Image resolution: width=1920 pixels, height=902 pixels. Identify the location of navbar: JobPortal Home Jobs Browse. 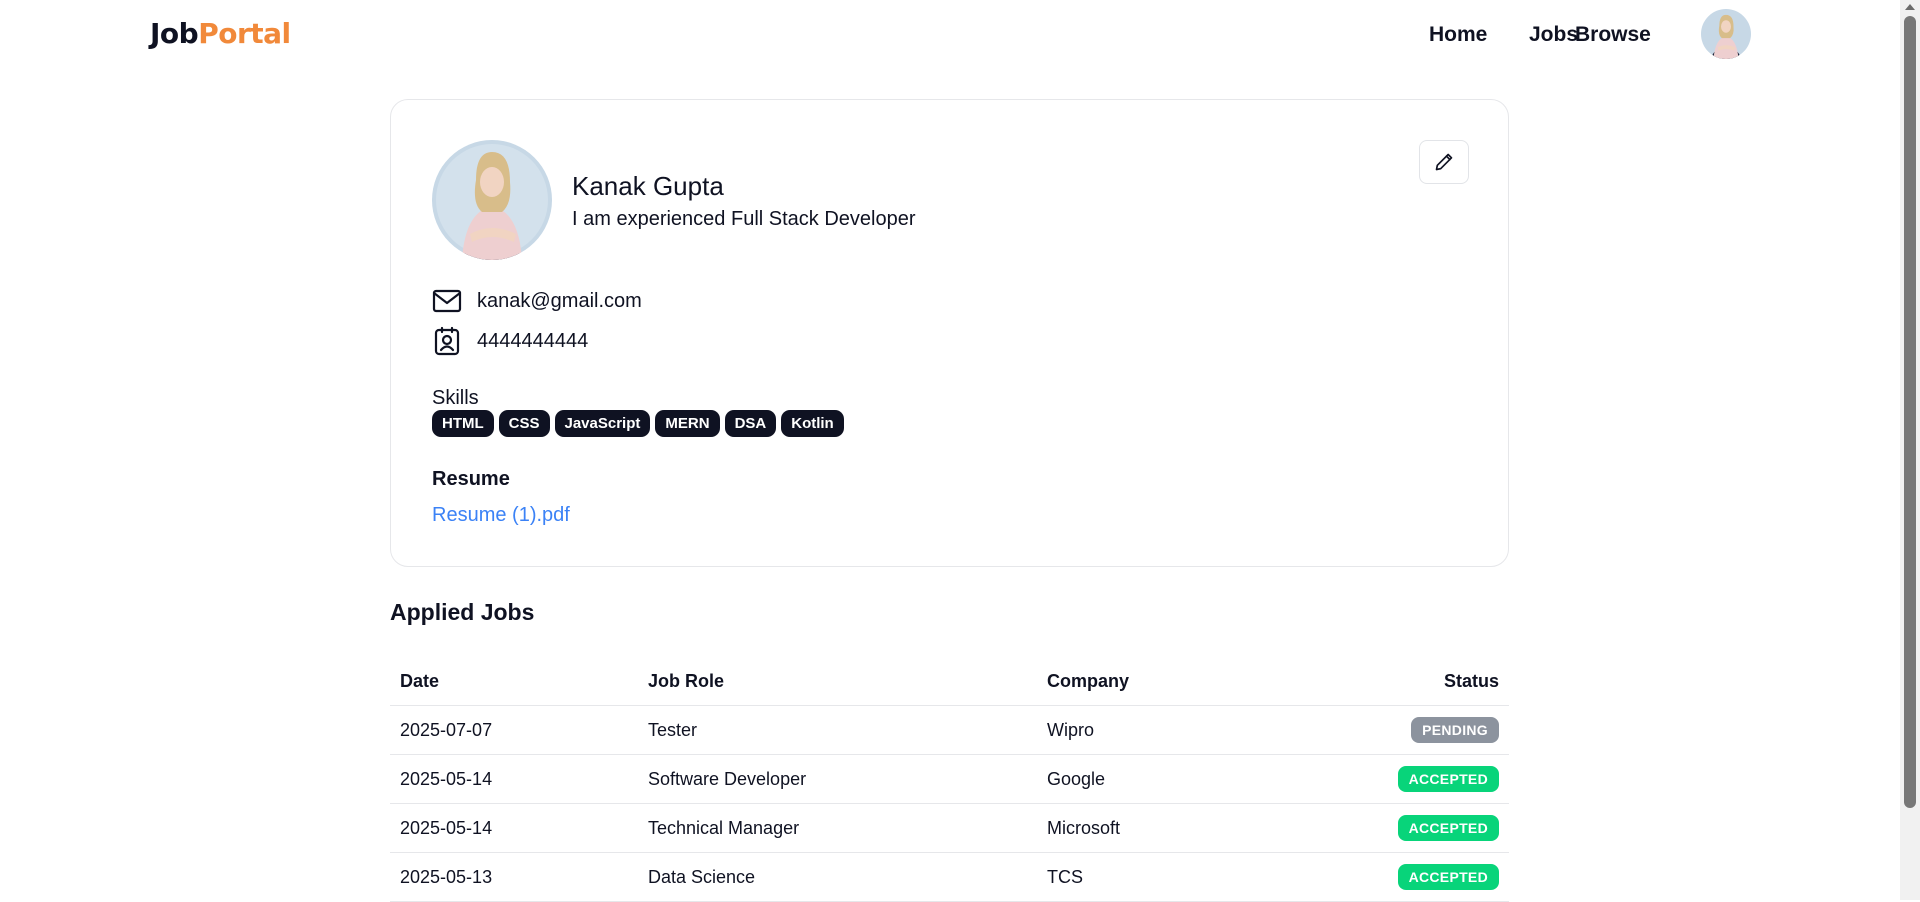
(950, 35).